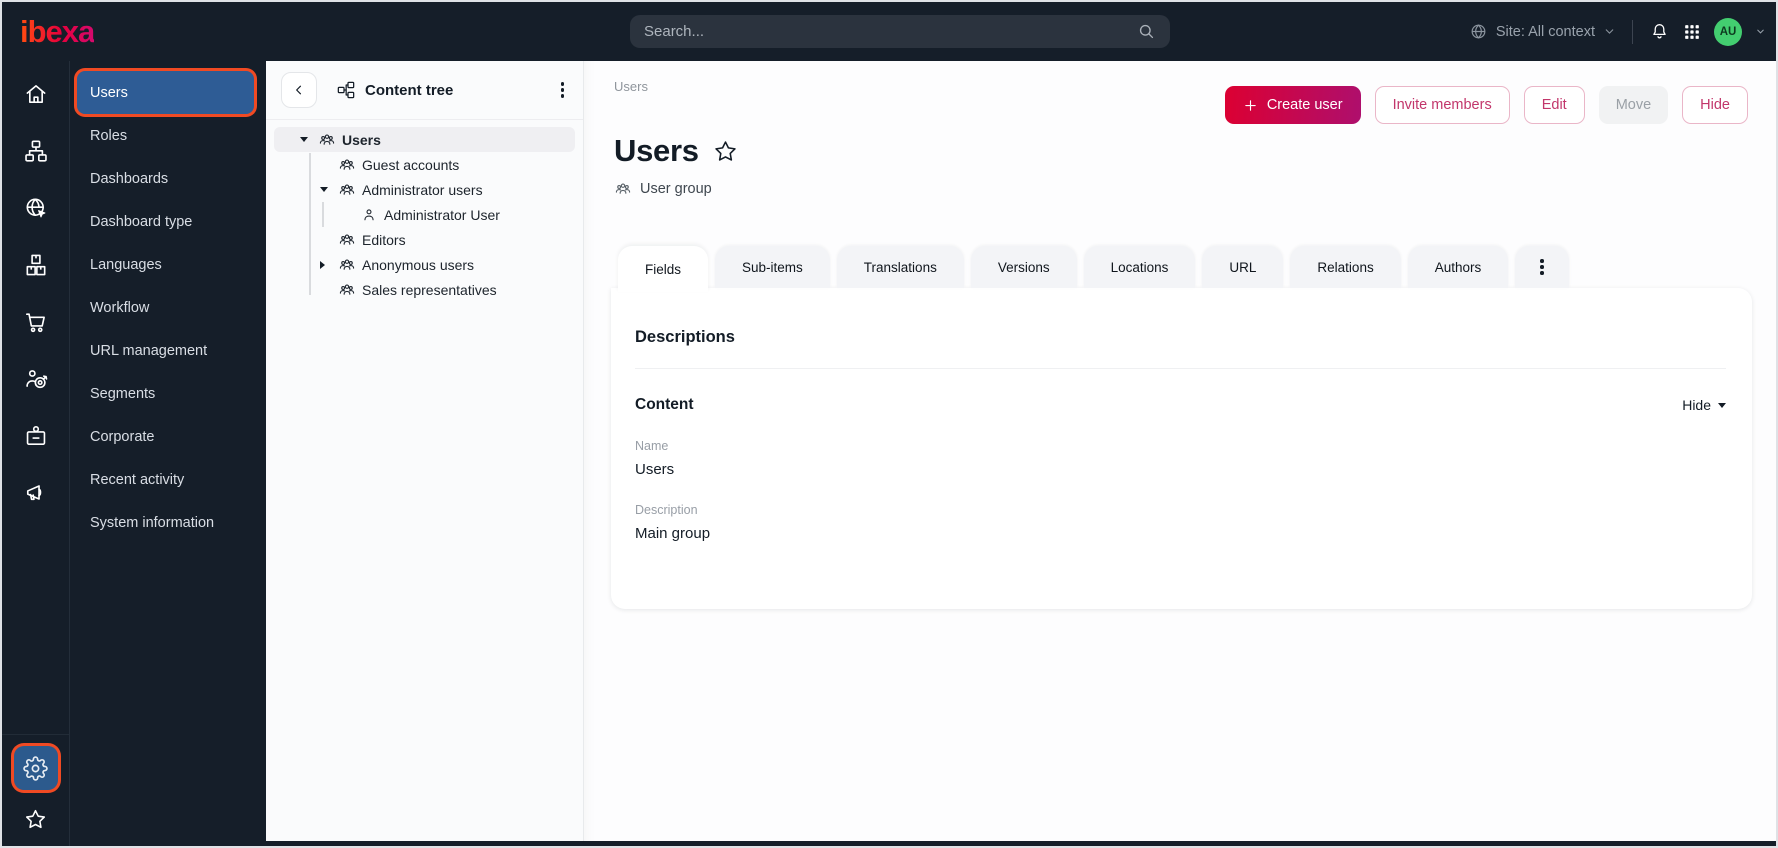  I want to click on rail-bottom-section, so click(35, 790).